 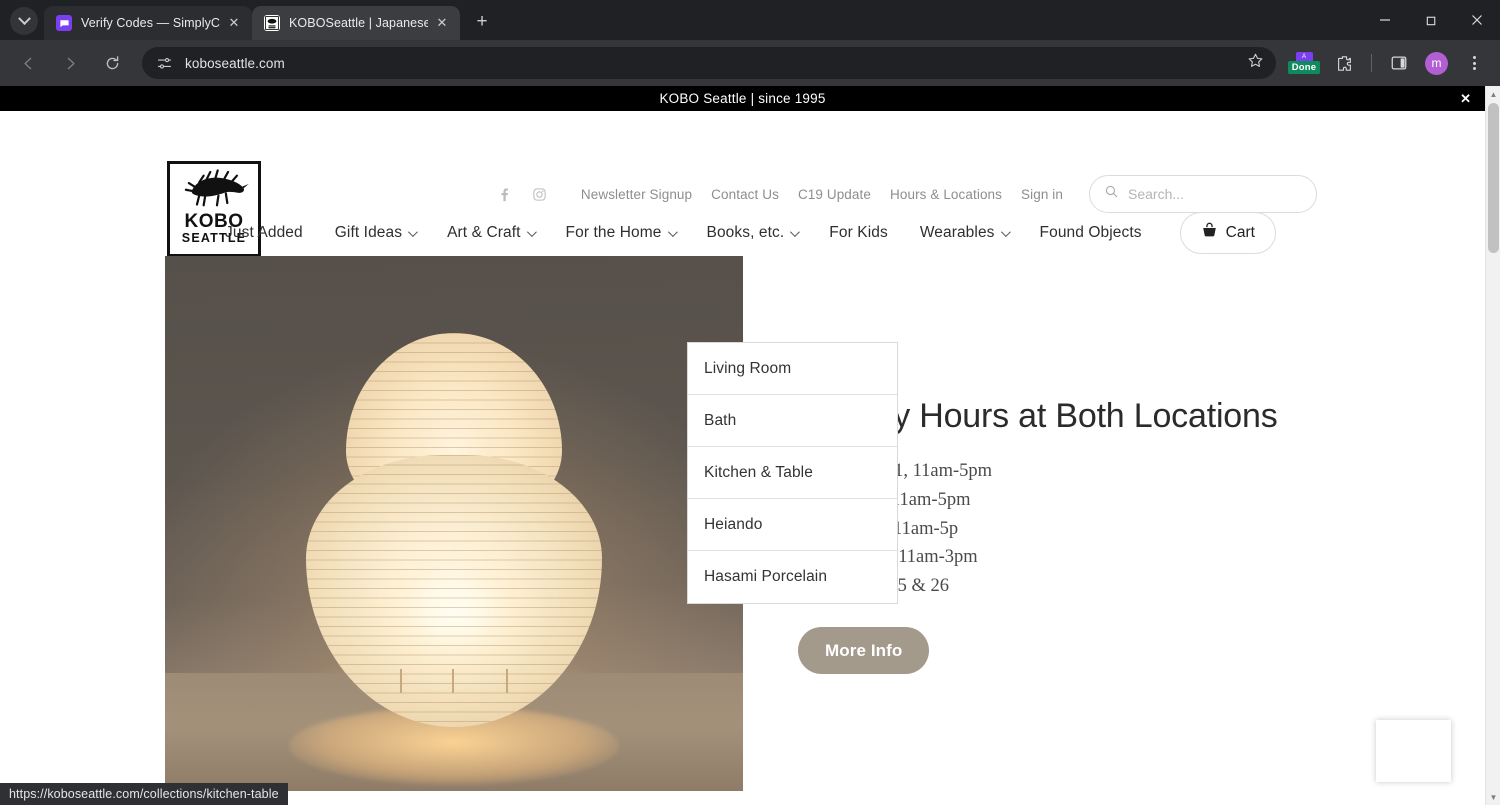 I want to click on address-bar-url: koboseattle.com, so click(x=235, y=63).